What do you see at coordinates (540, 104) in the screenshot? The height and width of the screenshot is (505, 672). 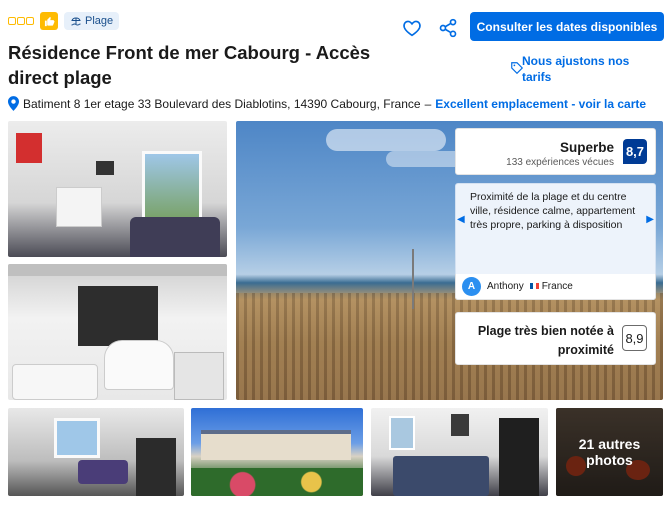 I see `map-link: Excellent emplacement - voir la carte` at bounding box center [540, 104].